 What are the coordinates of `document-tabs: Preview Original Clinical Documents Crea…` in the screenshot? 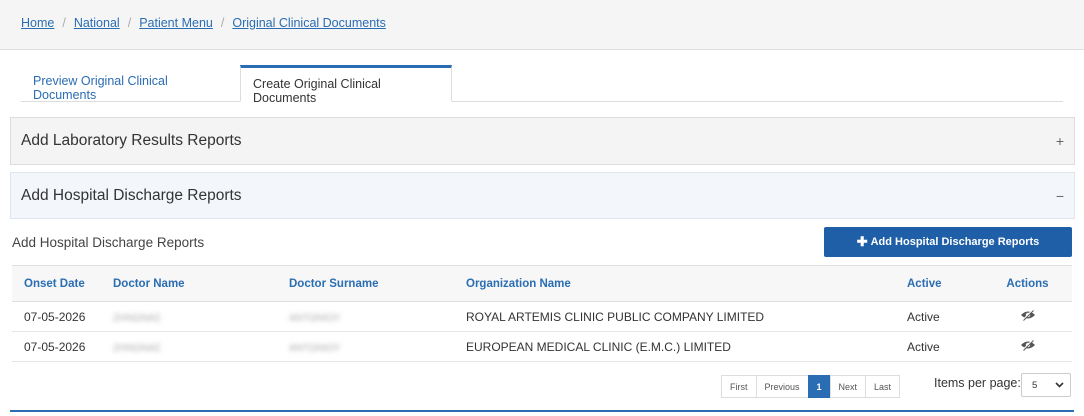 It's located at (542, 85).